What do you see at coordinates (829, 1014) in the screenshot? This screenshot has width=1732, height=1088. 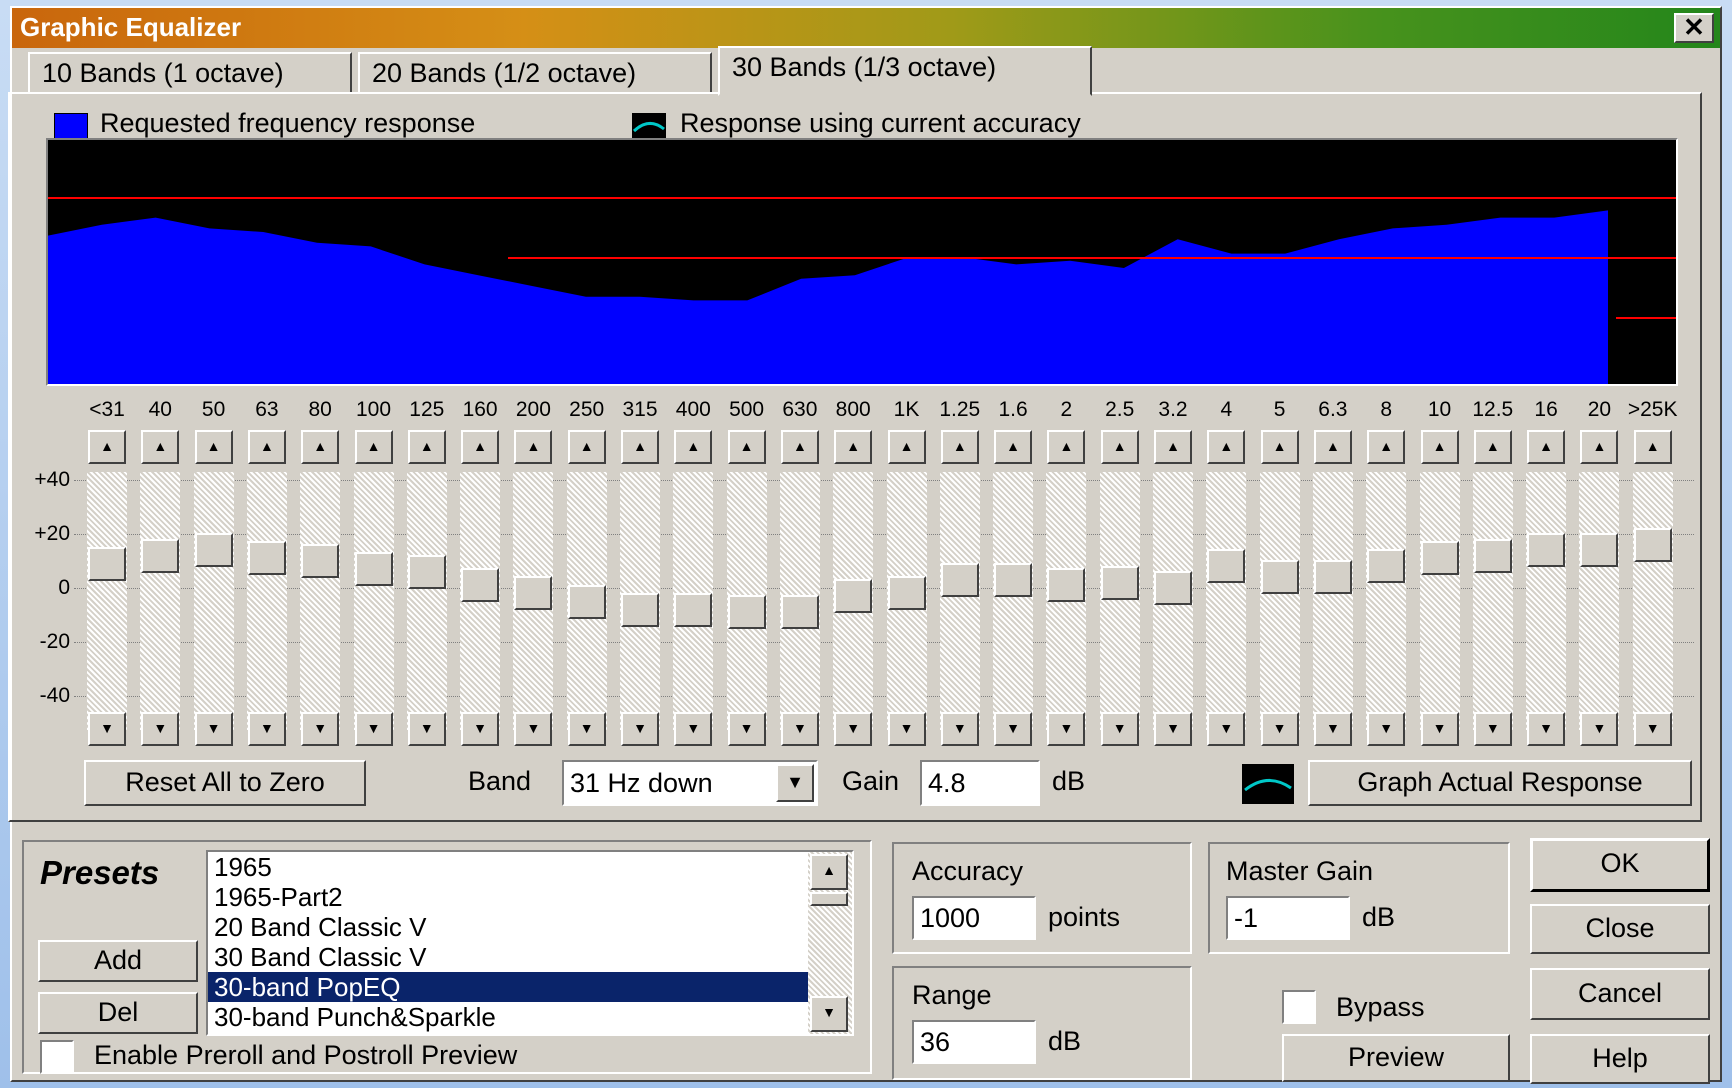 I see `scroll-down-icon: ▼` at bounding box center [829, 1014].